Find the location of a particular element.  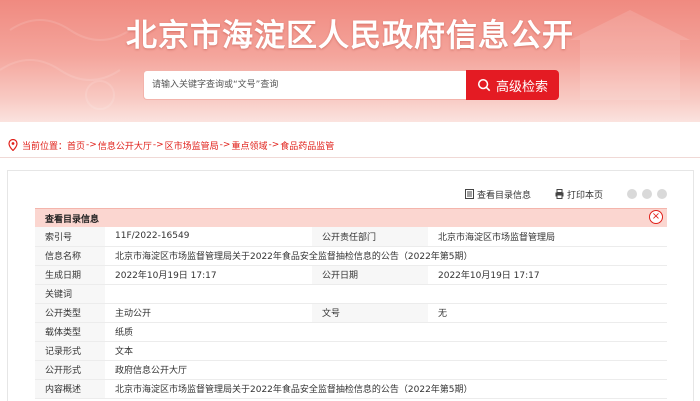

view-catalog-link: 查看目录信息 is located at coordinates (498, 194).